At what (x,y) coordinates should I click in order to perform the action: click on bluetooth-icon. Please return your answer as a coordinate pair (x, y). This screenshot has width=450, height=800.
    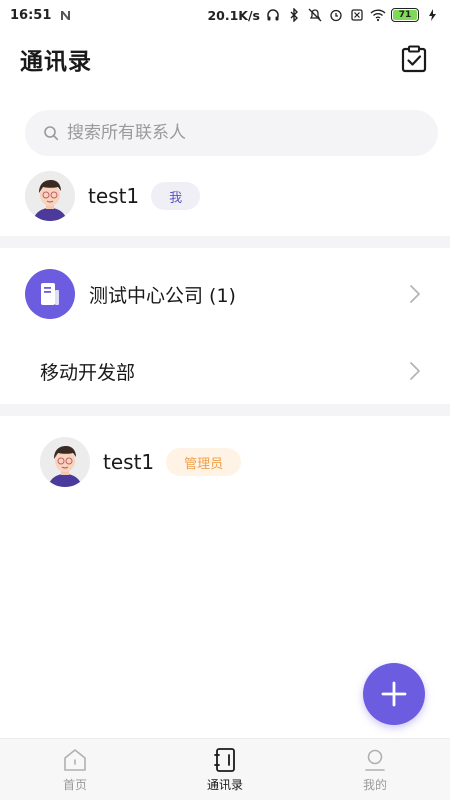
    Looking at the image, I should click on (294, 15).